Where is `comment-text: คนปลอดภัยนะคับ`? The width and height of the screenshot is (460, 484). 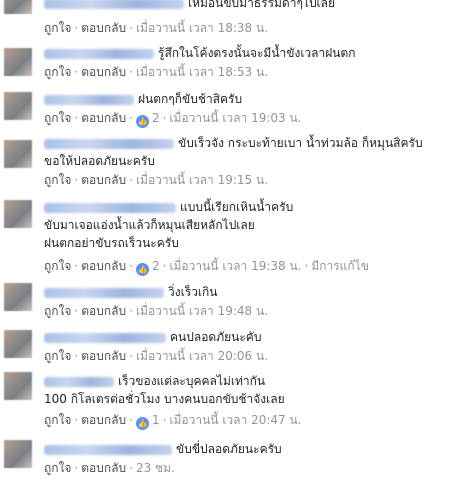
comment-text: คนปลอดภัยนะคับ is located at coordinates (216, 337).